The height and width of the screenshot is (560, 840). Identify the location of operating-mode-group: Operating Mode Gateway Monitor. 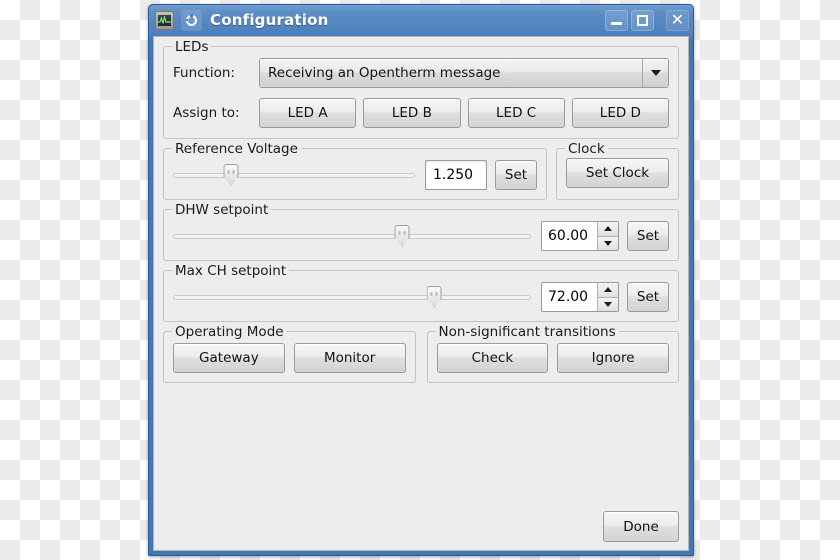
(289, 353).